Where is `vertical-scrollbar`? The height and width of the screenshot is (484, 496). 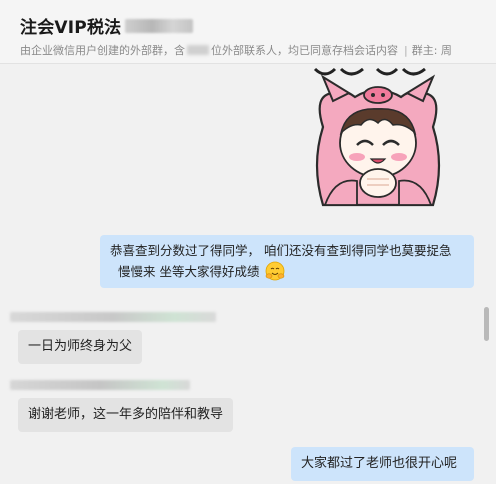 vertical-scrollbar is located at coordinates (486, 324).